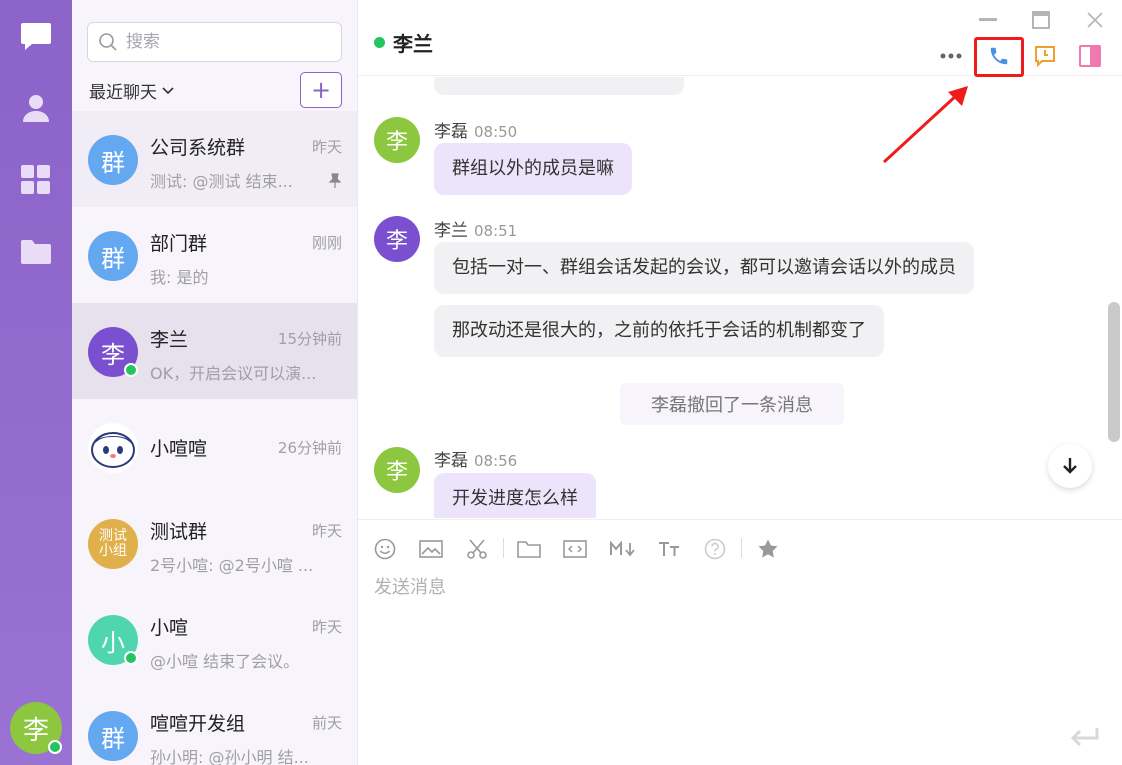 The height and width of the screenshot is (765, 1122). I want to click on close-icon, so click(1095, 20).